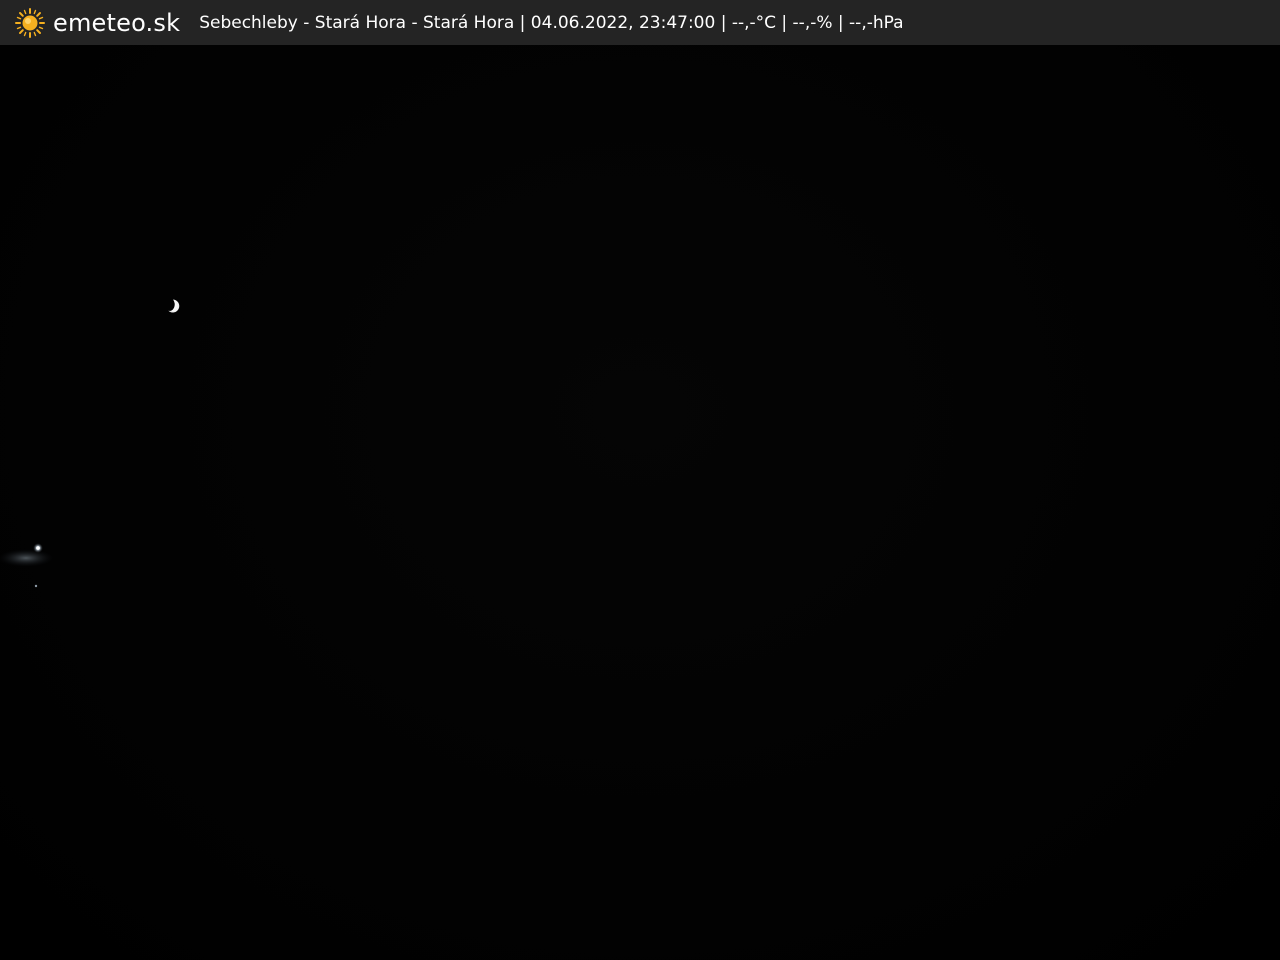  Describe the element at coordinates (174, 306) in the screenshot. I see `moon-icon` at that location.